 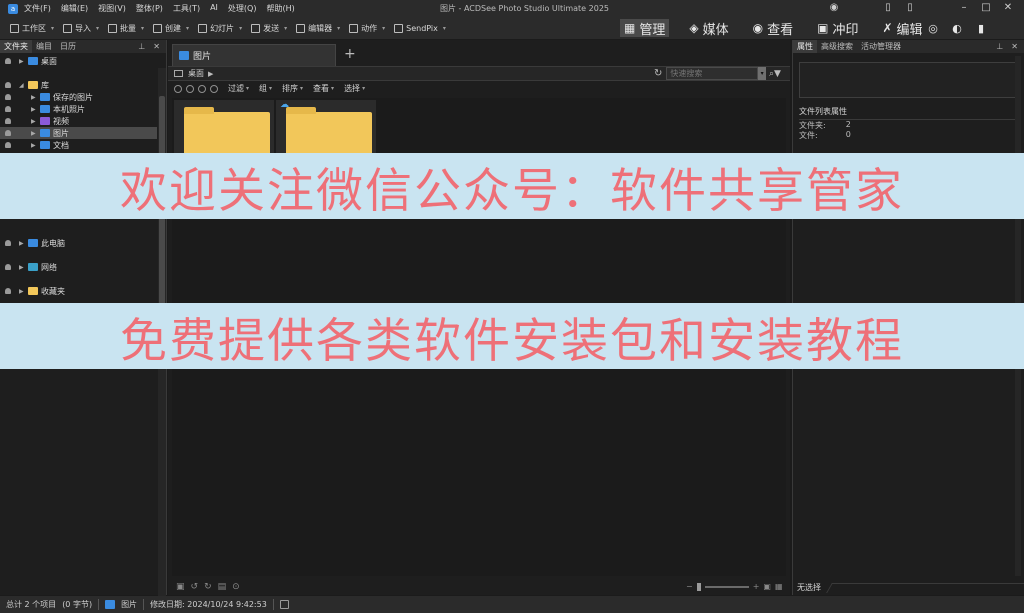 I want to click on breadcrumb-chevron-icon: ▶, so click(x=210, y=74).